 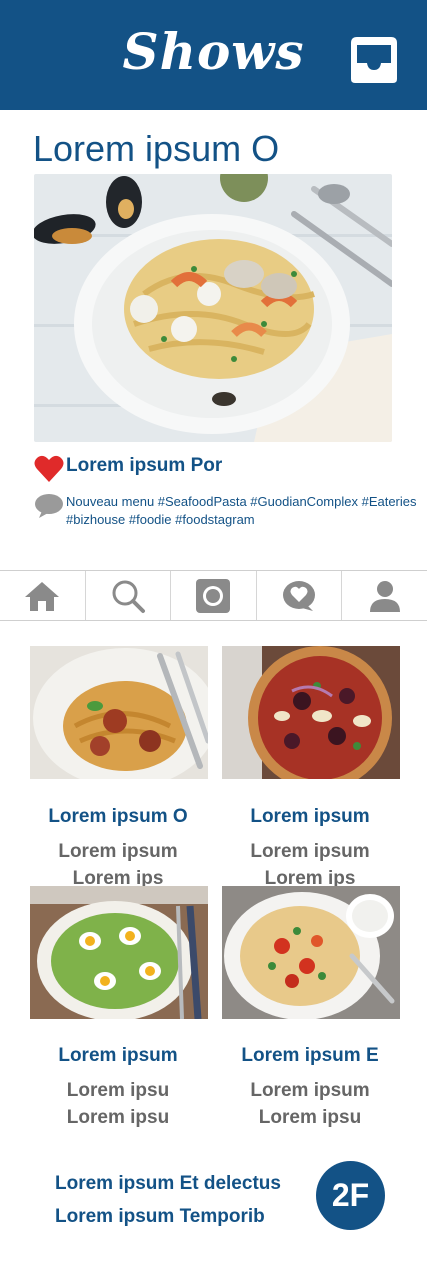 What do you see at coordinates (49, 506) in the screenshot?
I see `speech-bubble-icon` at bounding box center [49, 506].